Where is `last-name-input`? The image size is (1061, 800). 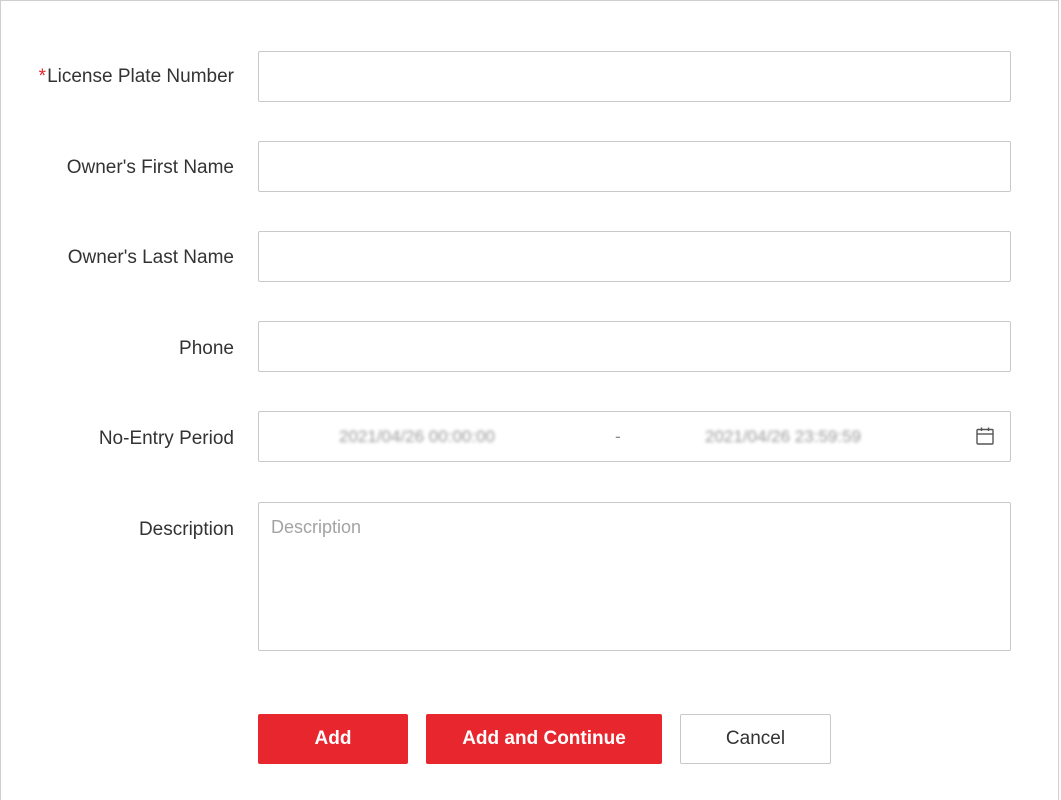
last-name-input is located at coordinates (634, 256).